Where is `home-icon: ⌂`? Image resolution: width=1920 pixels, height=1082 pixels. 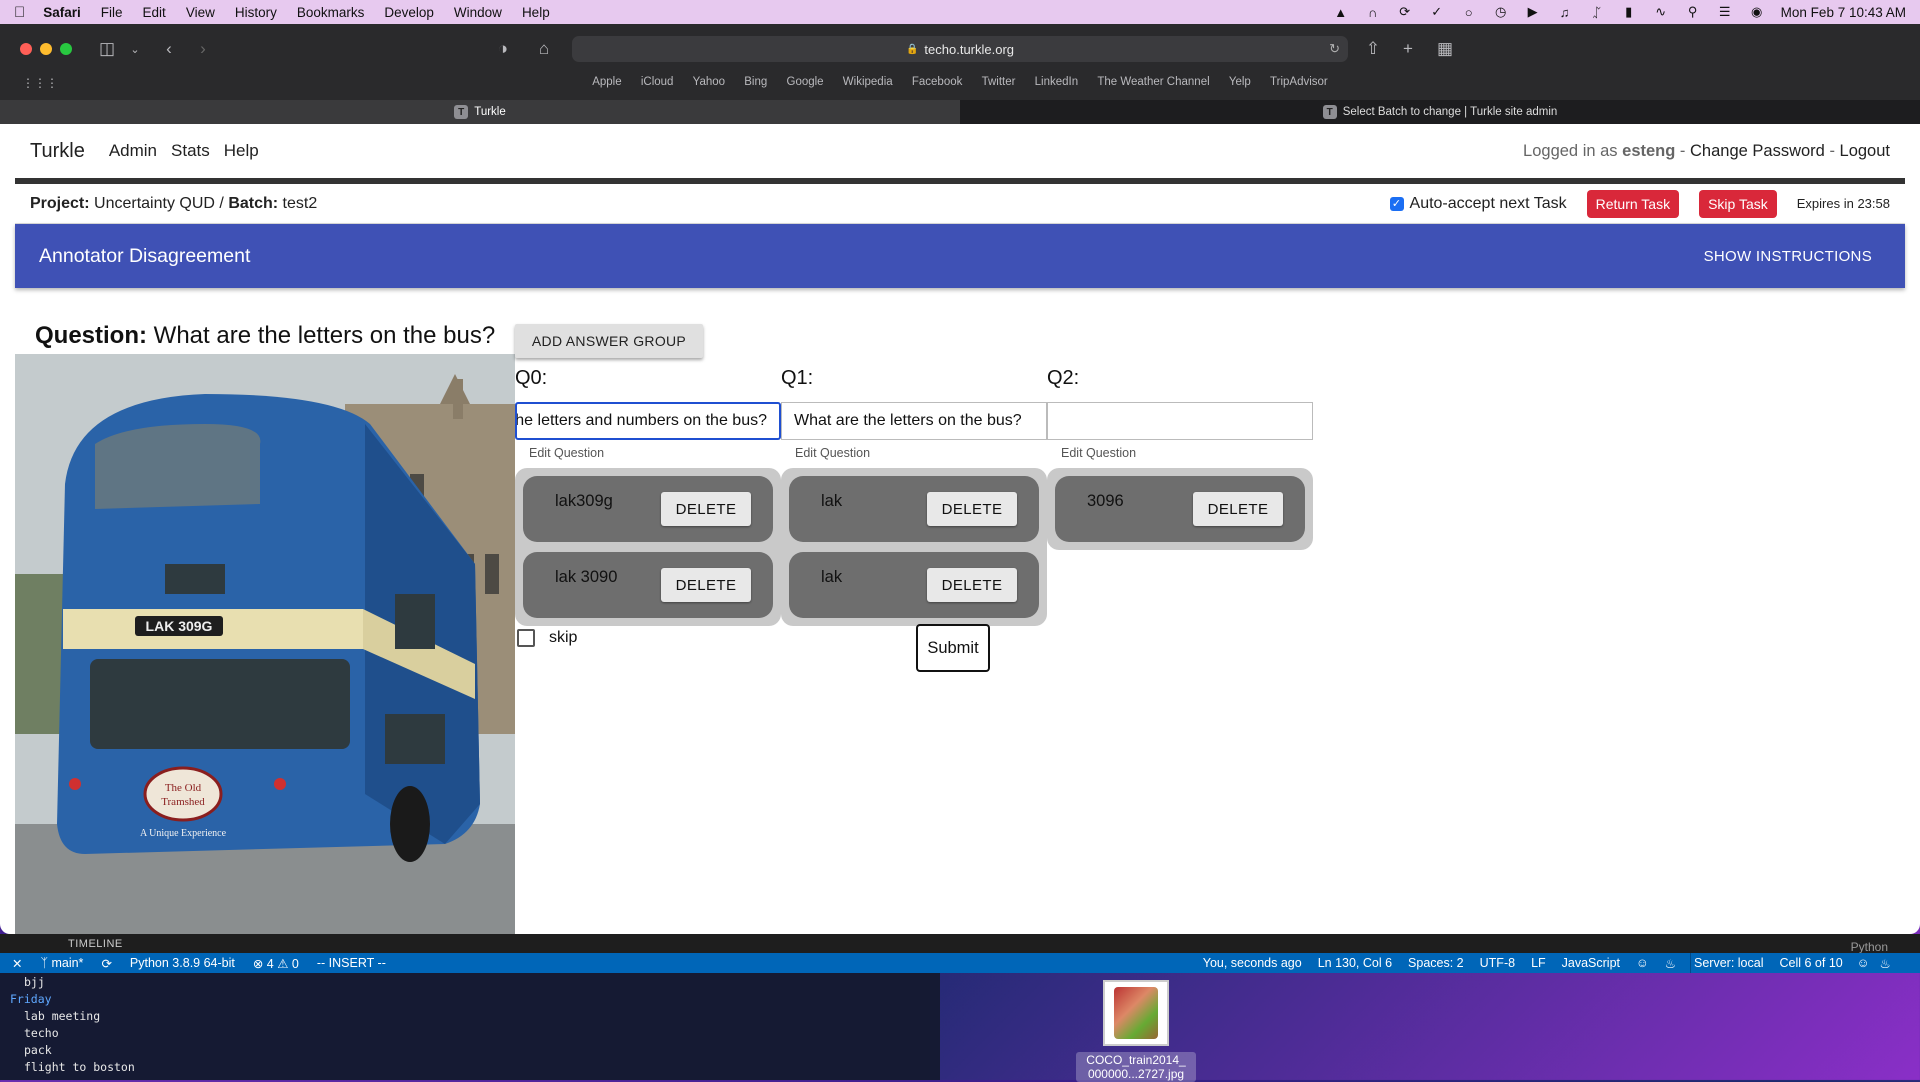 home-icon: ⌂ is located at coordinates (544, 49).